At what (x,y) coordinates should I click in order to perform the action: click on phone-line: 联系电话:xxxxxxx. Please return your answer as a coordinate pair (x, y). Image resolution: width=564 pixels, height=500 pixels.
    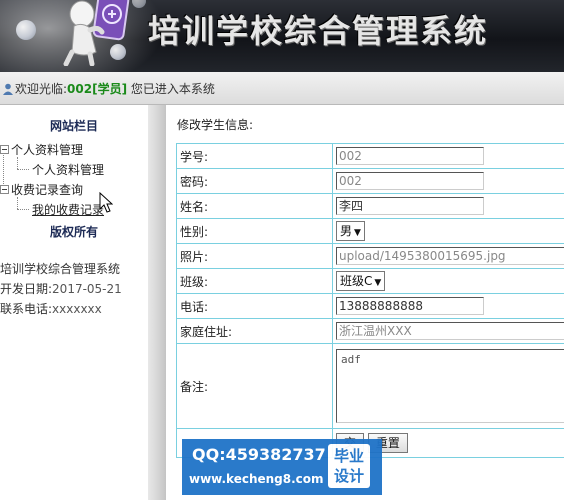
    Looking at the image, I should click on (51, 308).